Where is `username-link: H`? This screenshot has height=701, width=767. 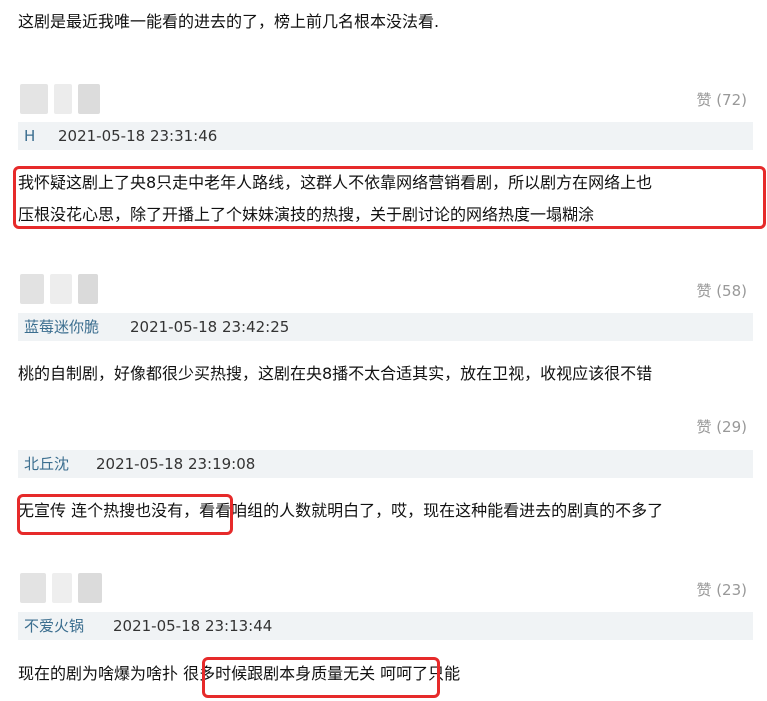 username-link: H is located at coordinates (29, 136).